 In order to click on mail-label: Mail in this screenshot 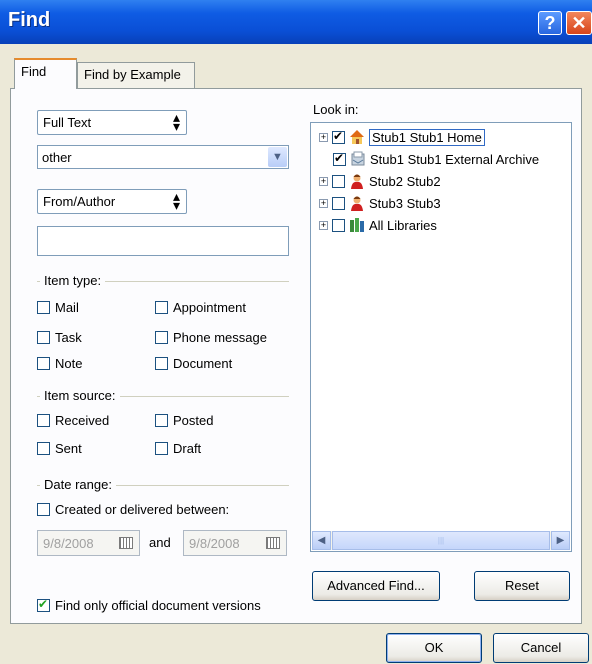, I will do `click(67, 307)`.